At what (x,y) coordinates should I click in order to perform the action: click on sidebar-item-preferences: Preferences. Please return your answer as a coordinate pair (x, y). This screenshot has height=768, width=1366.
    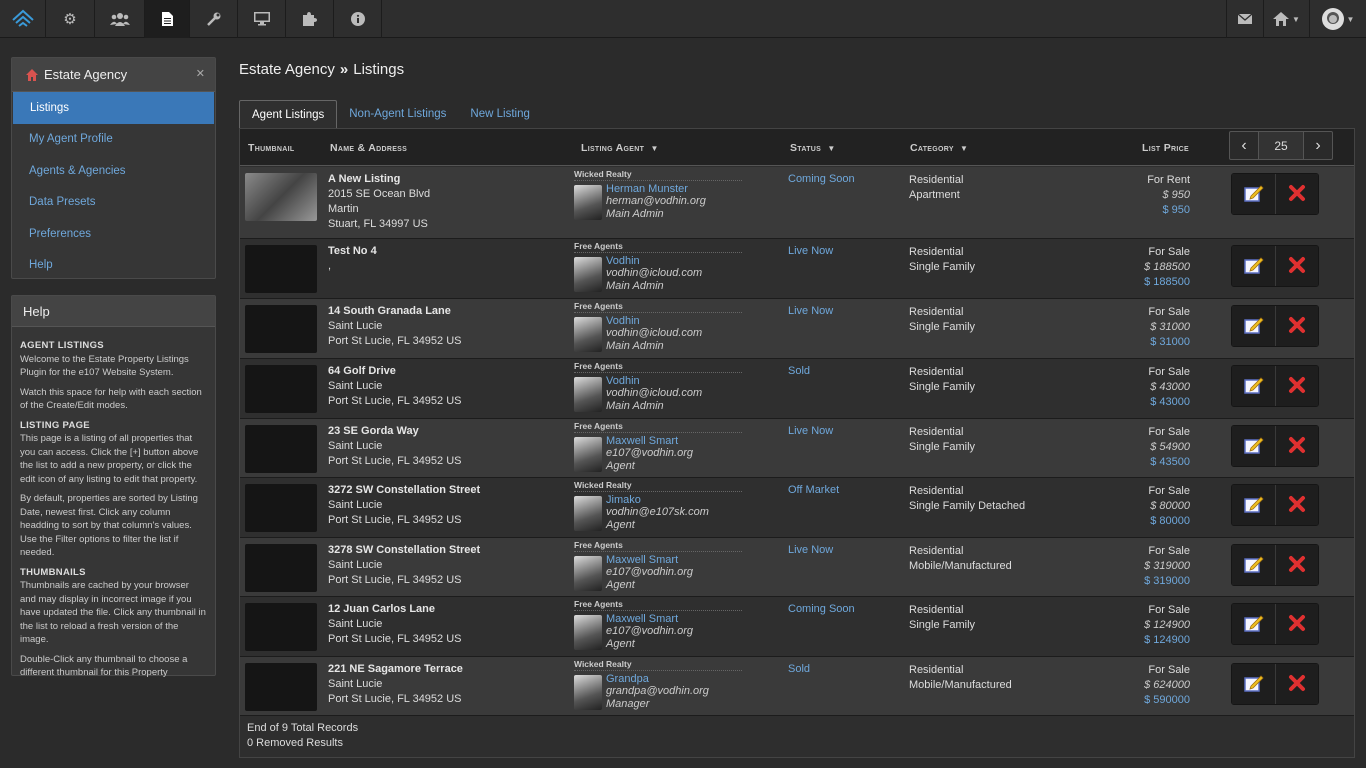
    Looking at the image, I should click on (113, 234).